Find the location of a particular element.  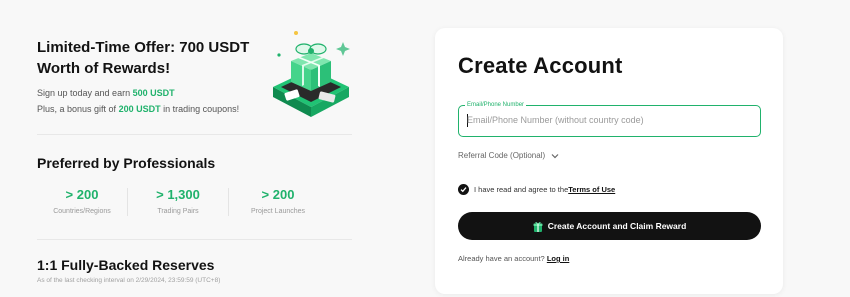

bonus-amount-highlight: 200 USDT is located at coordinates (139, 109).